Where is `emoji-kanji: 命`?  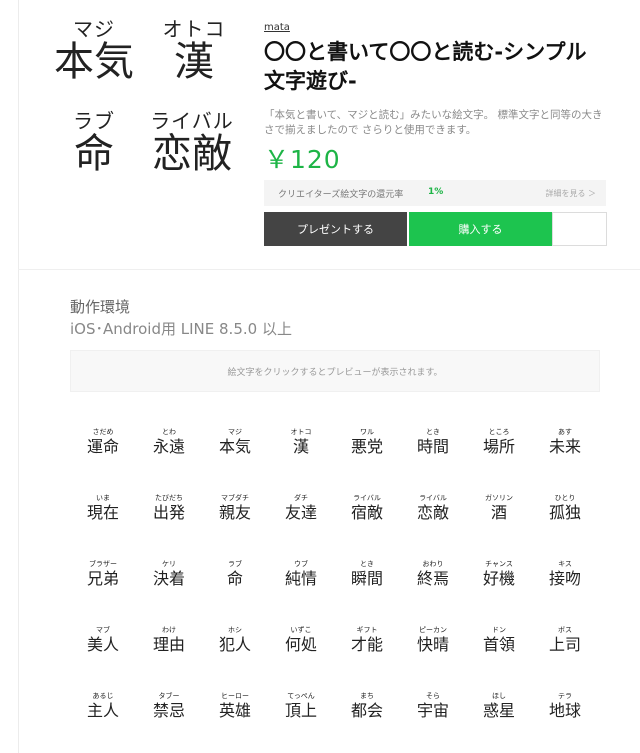 emoji-kanji: 命 is located at coordinates (234, 578).